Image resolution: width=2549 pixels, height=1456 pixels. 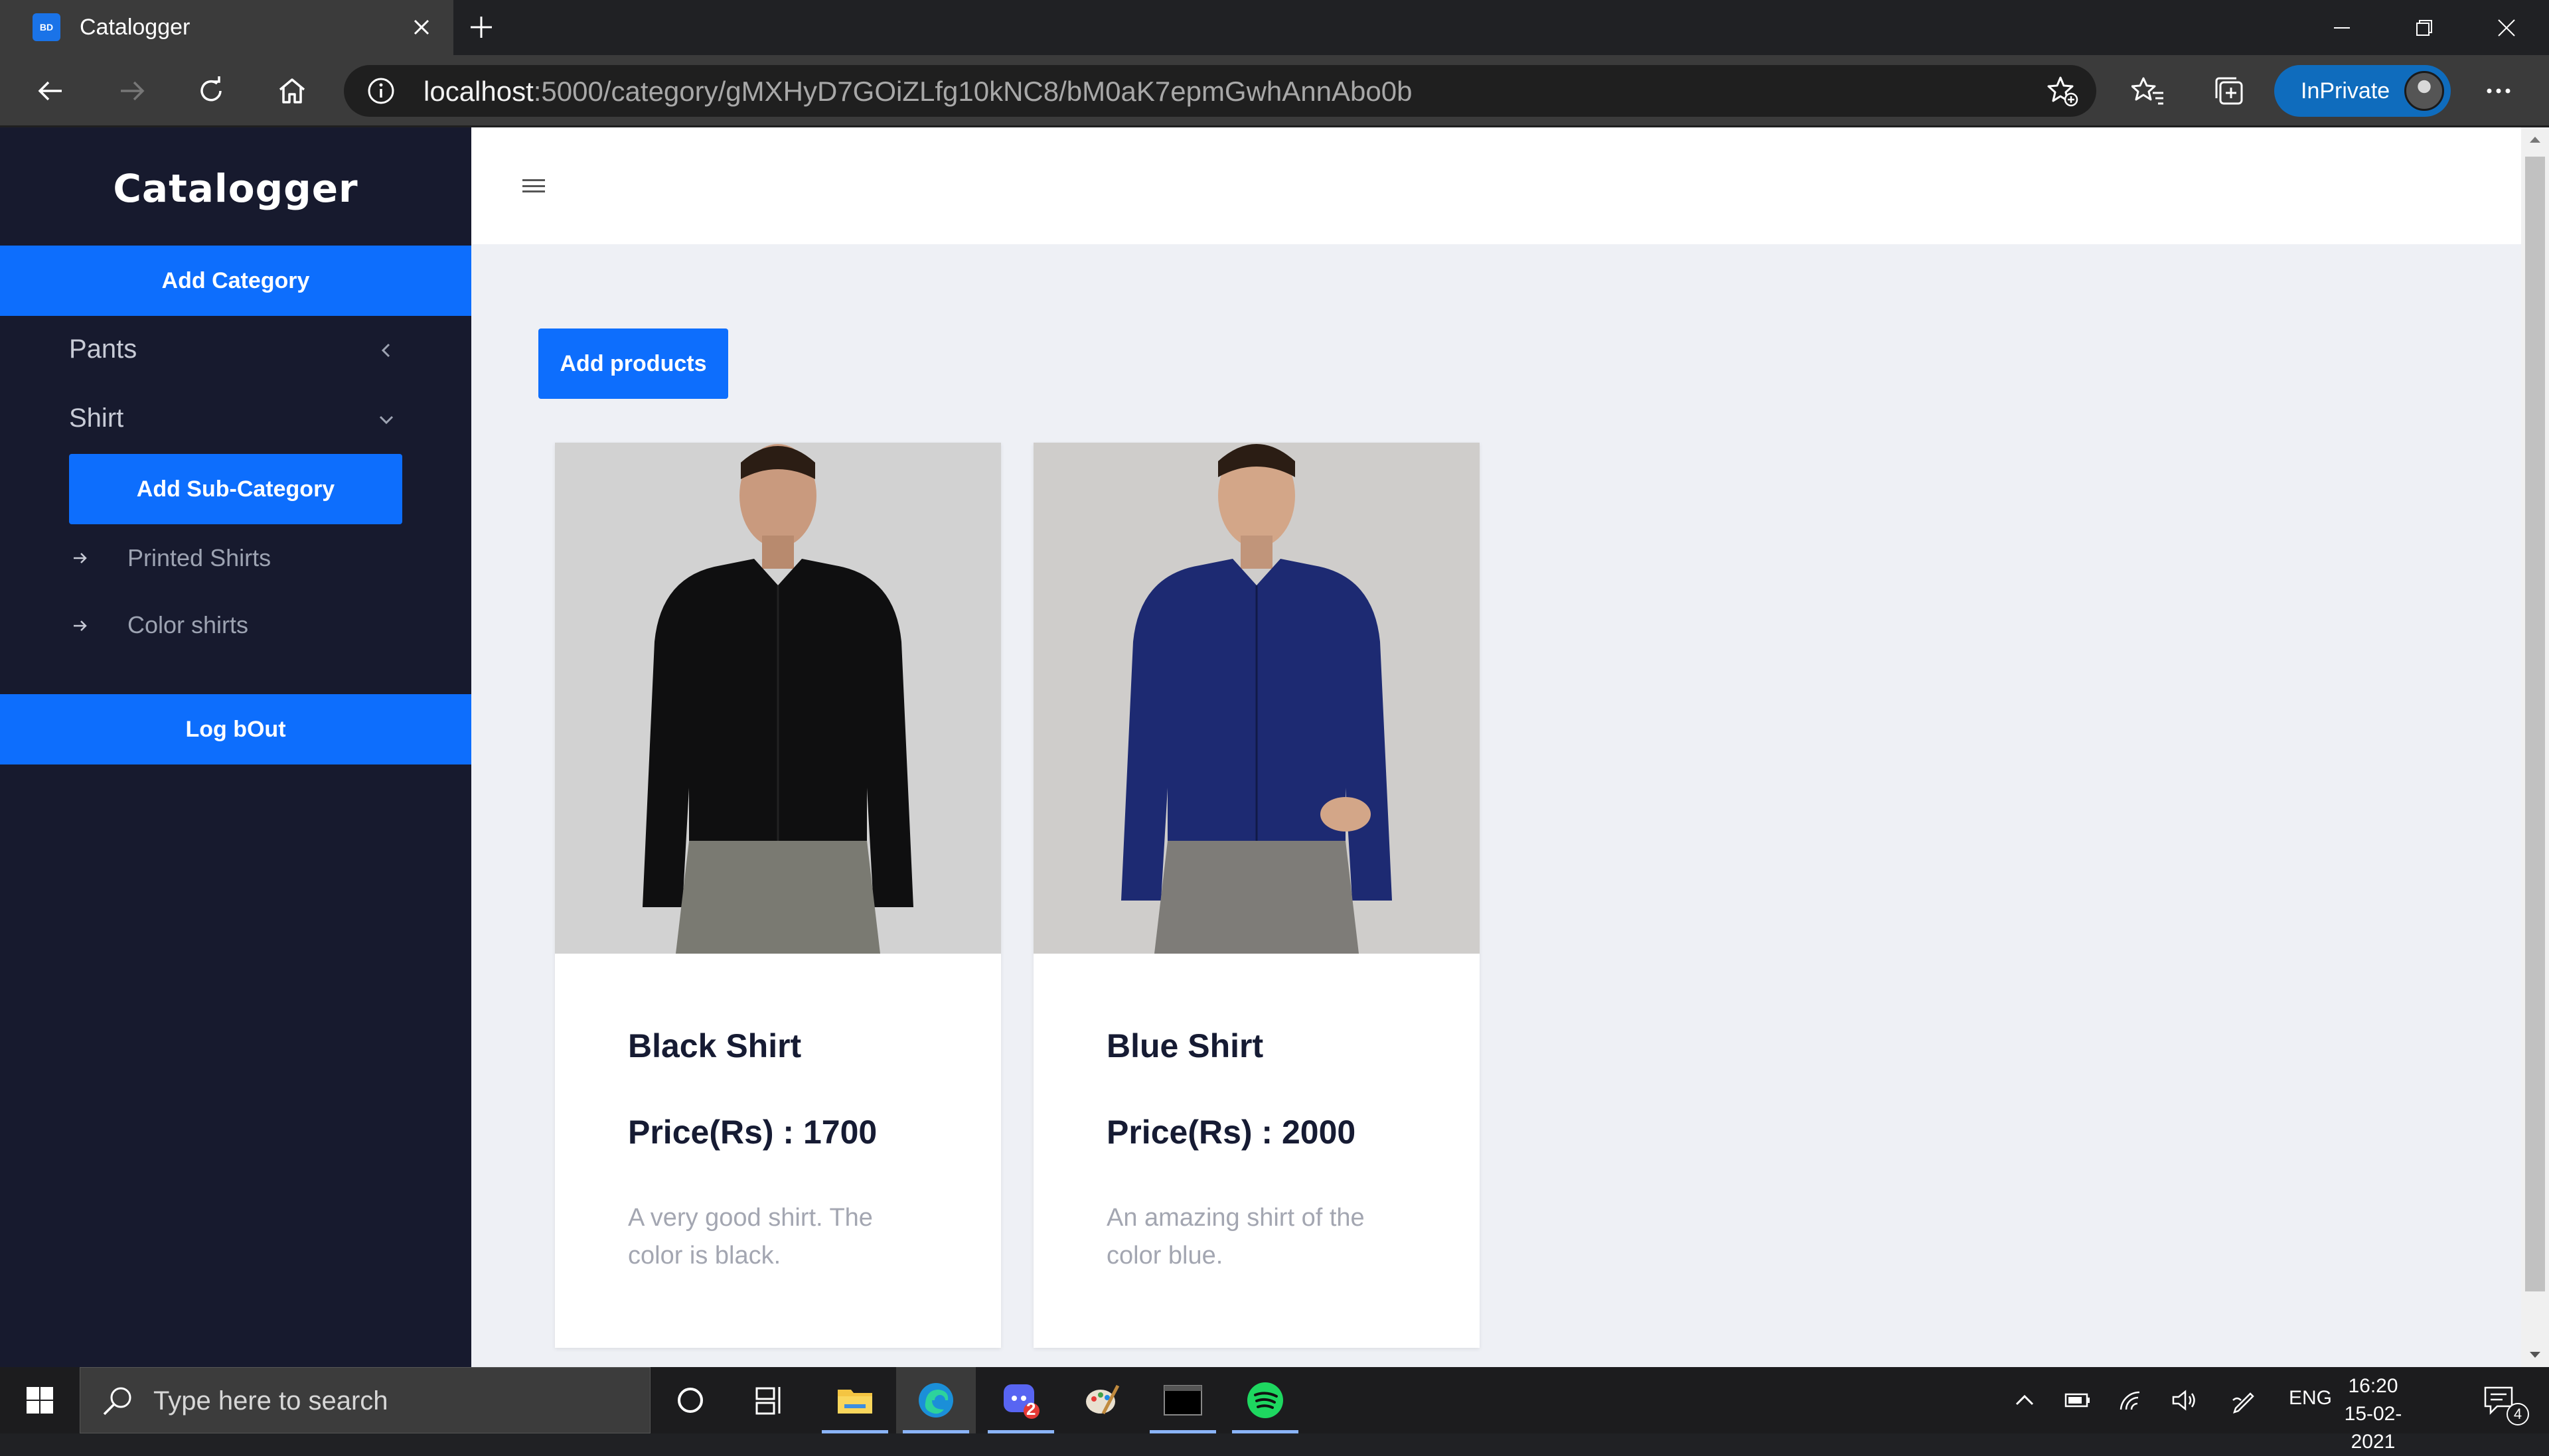 I want to click on inprivate-label: InPrivate, so click(x=2345, y=91).